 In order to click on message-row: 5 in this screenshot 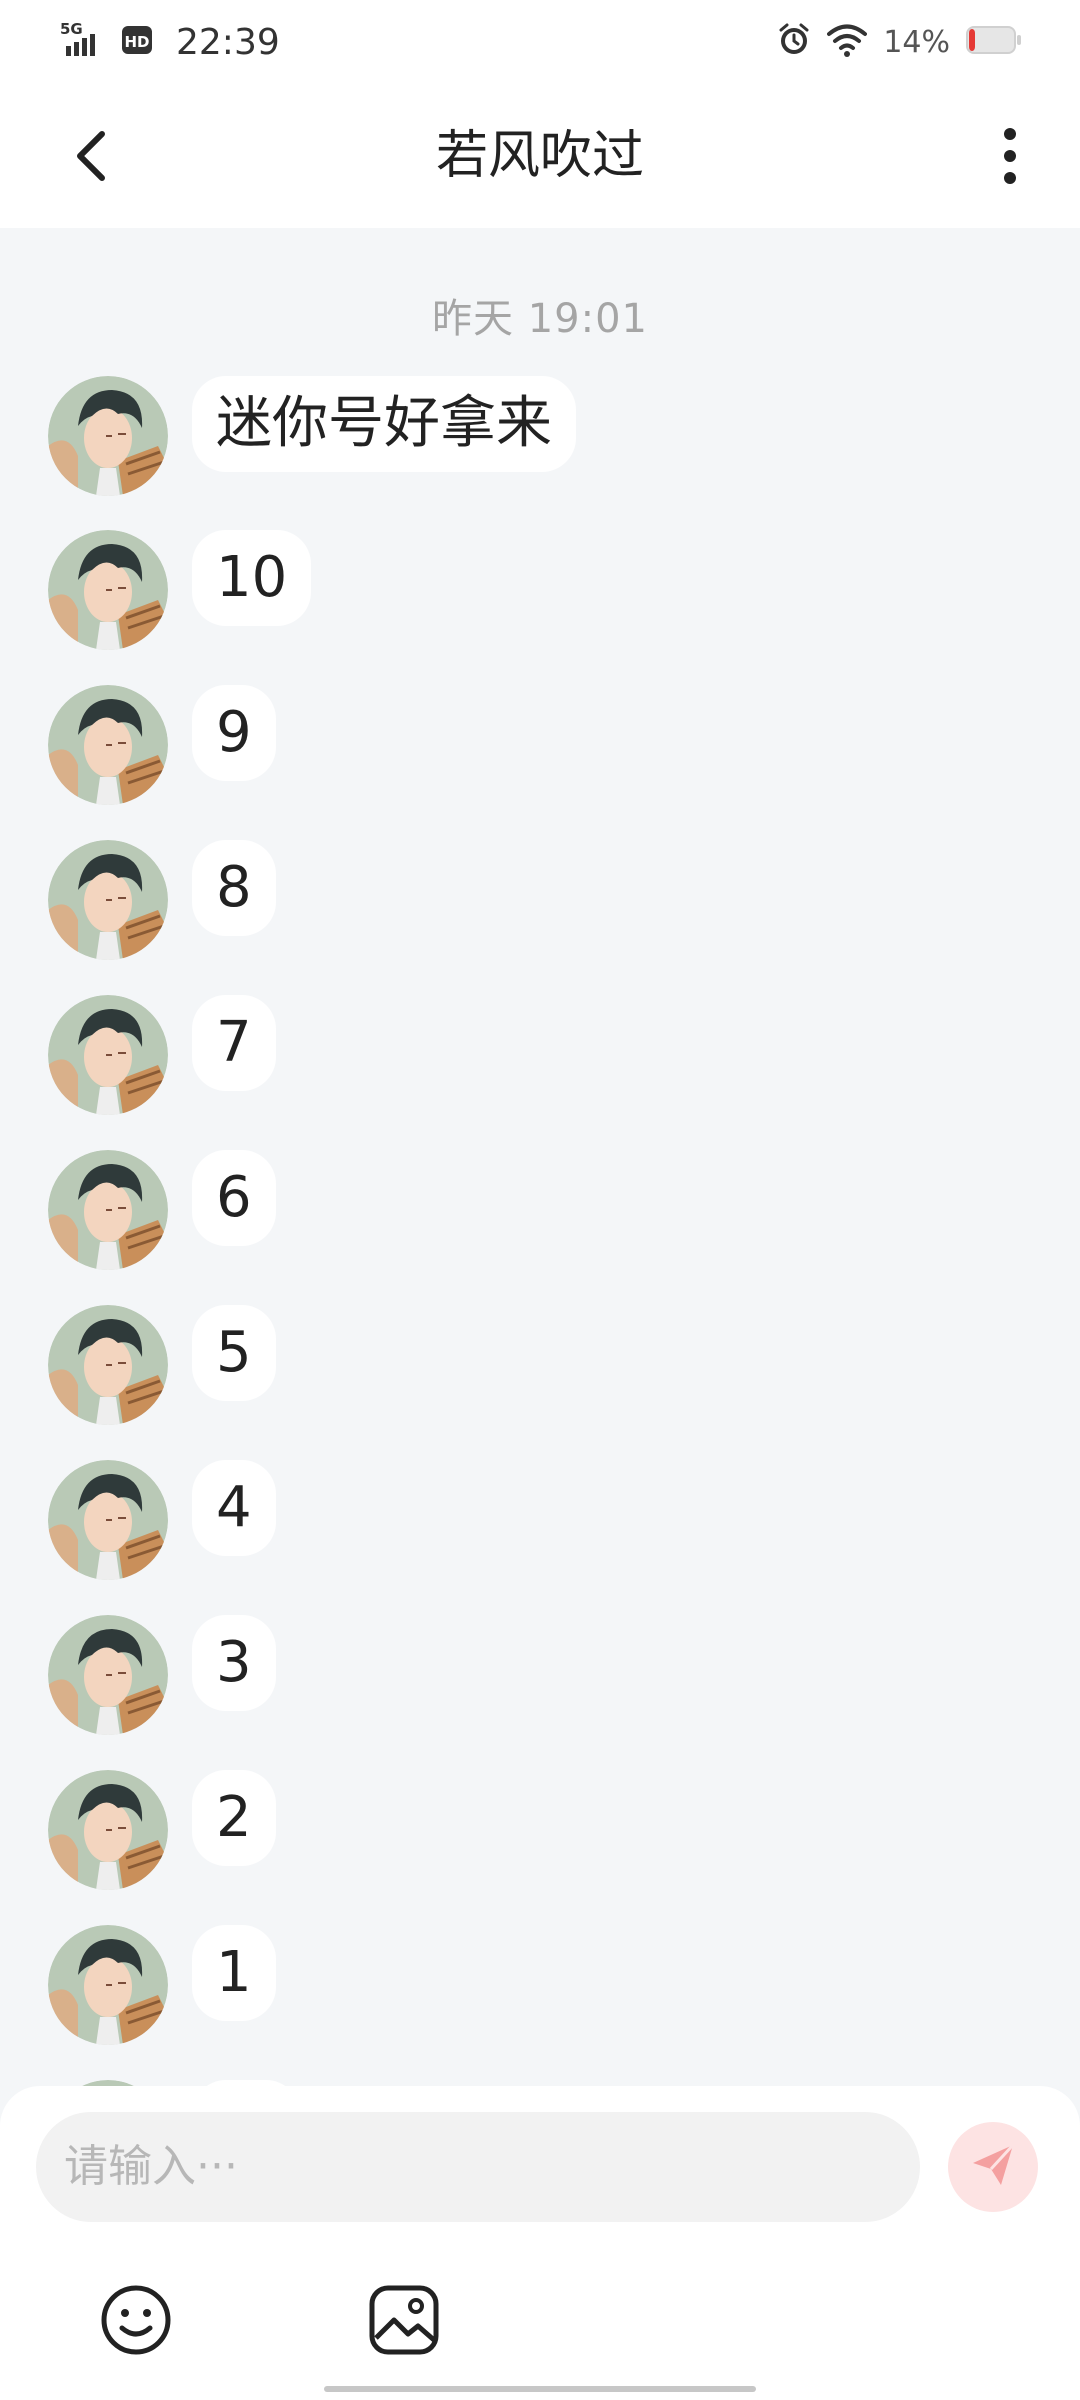, I will do `click(162, 1366)`.